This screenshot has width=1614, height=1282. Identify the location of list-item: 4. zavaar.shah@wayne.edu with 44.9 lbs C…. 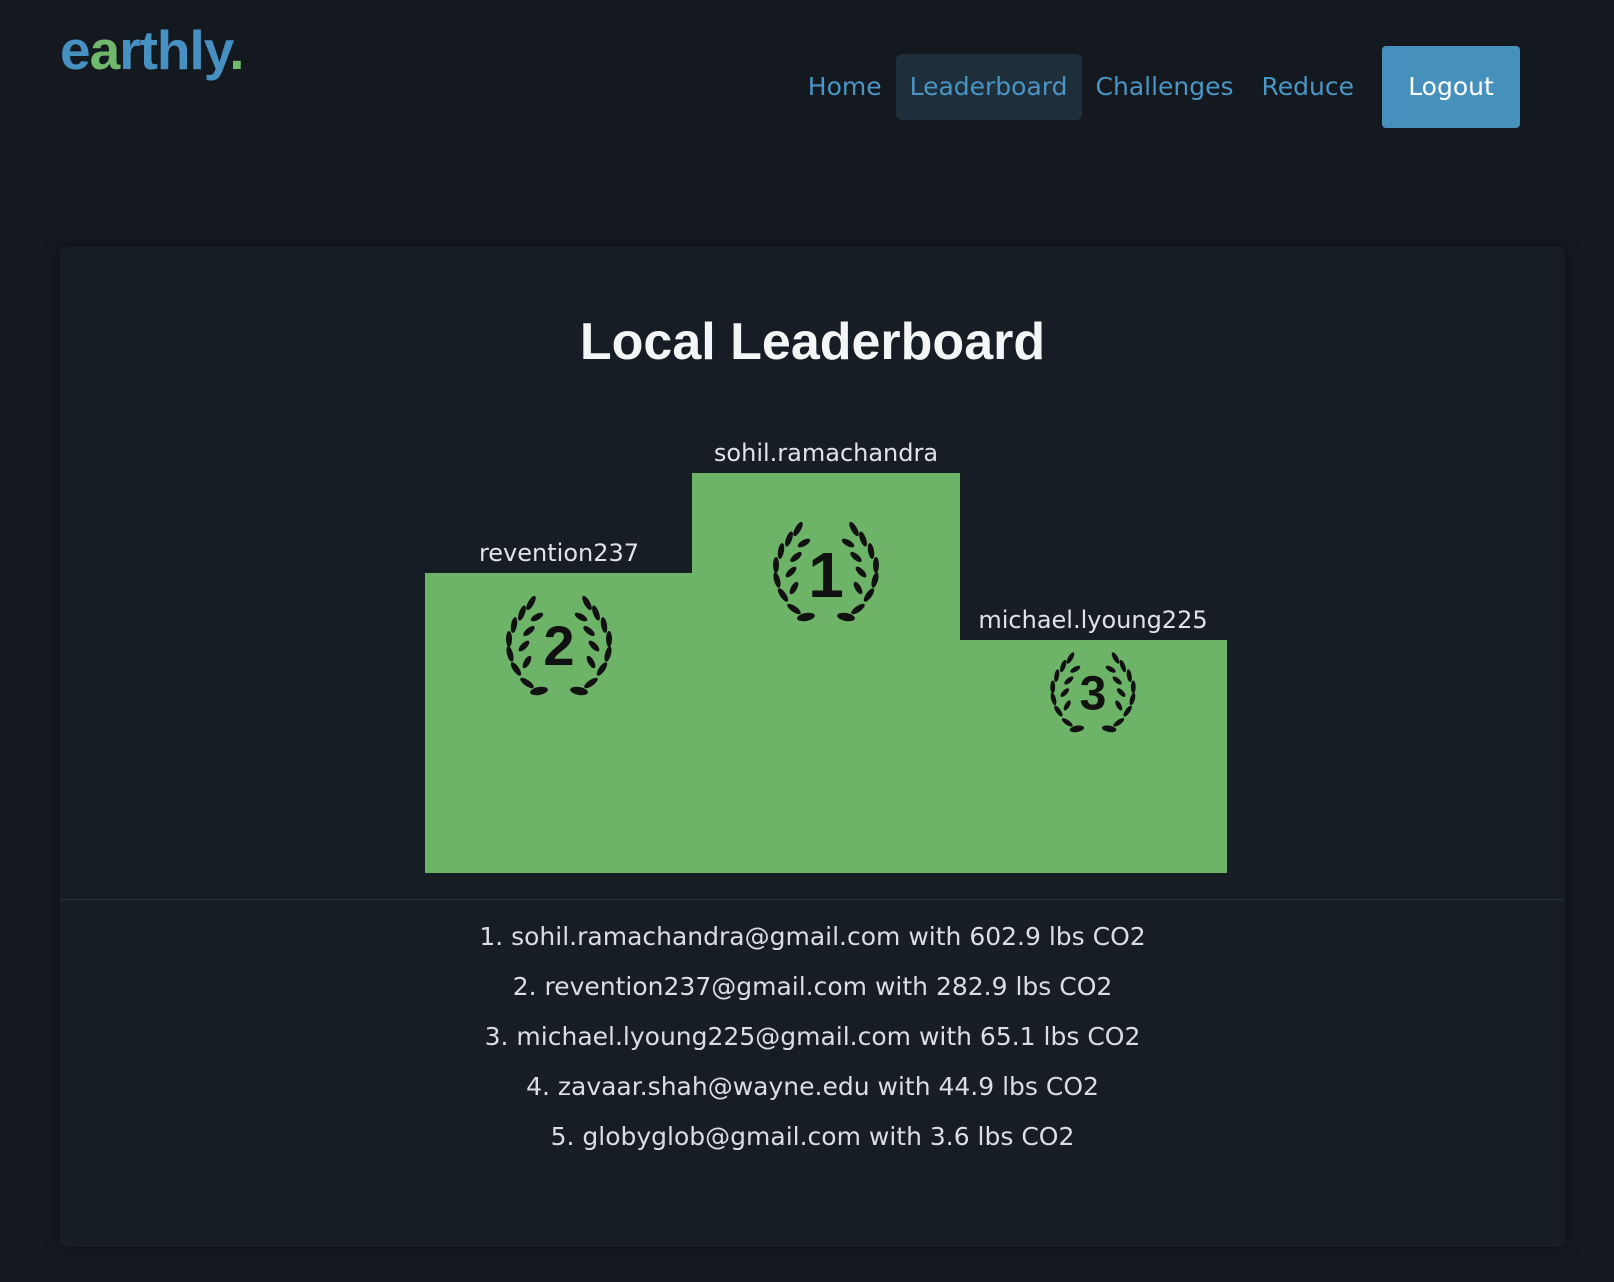
(812, 1086).